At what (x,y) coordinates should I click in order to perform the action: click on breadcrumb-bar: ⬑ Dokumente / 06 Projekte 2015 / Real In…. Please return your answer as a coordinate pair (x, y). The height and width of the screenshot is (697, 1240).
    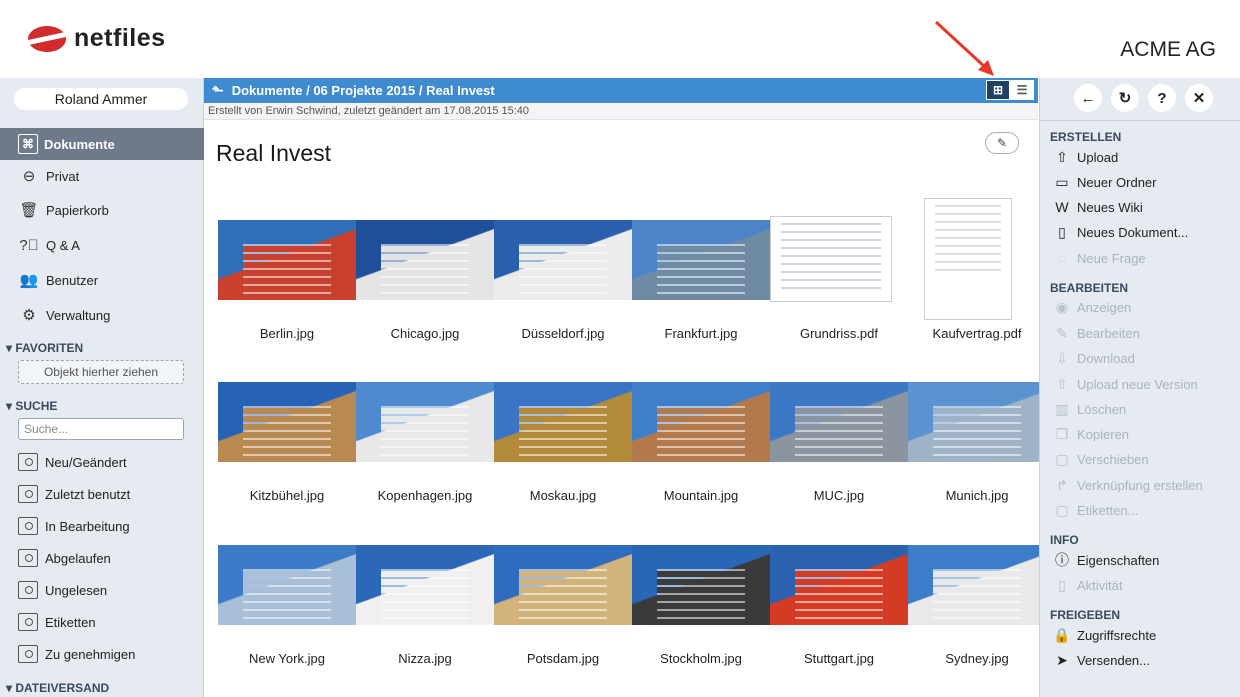
    Looking at the image, I should click on (621, 90).